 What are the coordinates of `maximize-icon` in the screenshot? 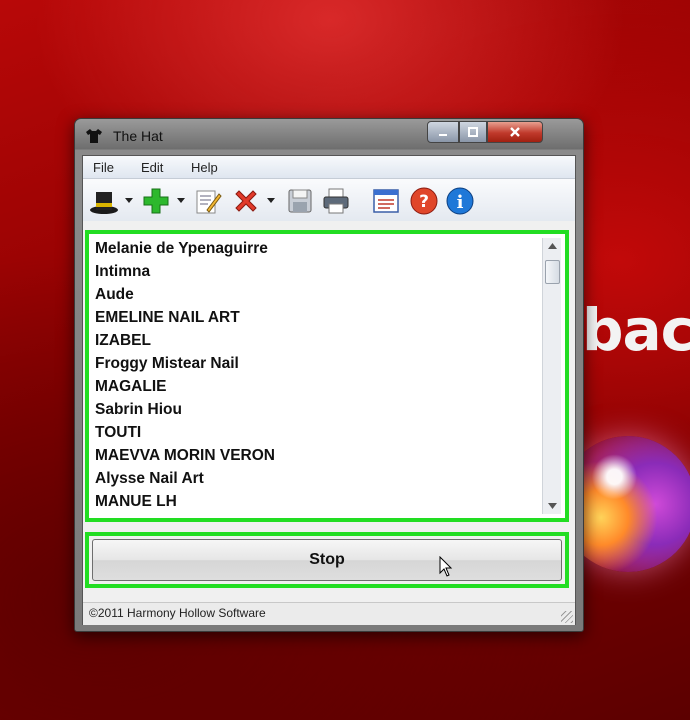 It's located at (473, 132).